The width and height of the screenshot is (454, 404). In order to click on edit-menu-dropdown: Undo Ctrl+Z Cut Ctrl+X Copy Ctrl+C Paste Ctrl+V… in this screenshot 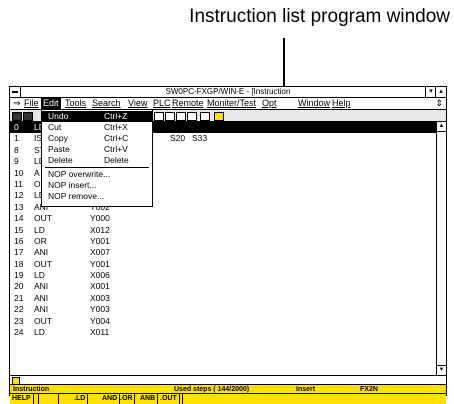, I will do `click(97, 158)`.